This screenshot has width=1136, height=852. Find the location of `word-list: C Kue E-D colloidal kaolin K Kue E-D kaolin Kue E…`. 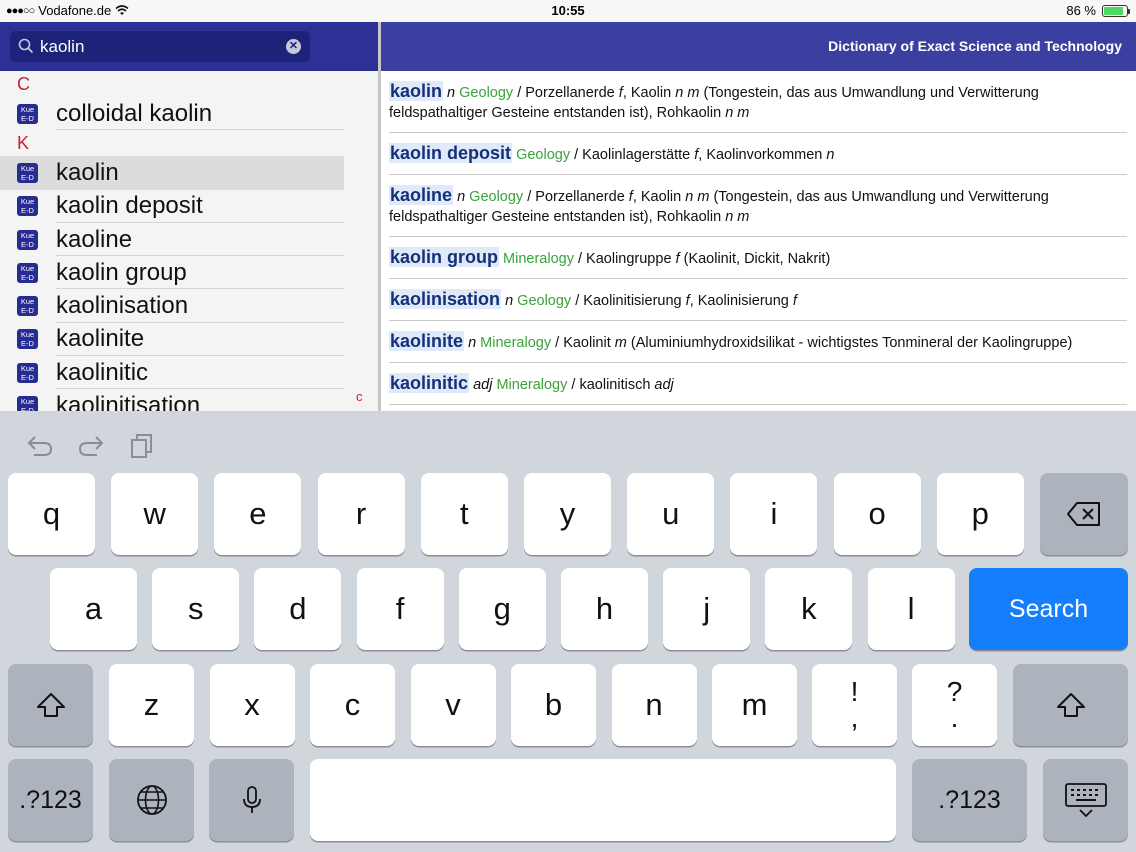

word-list: C Kue E-D colloidal kaolin K Kue E-D kaolin Kue E… is located at coordinates (189, 241).